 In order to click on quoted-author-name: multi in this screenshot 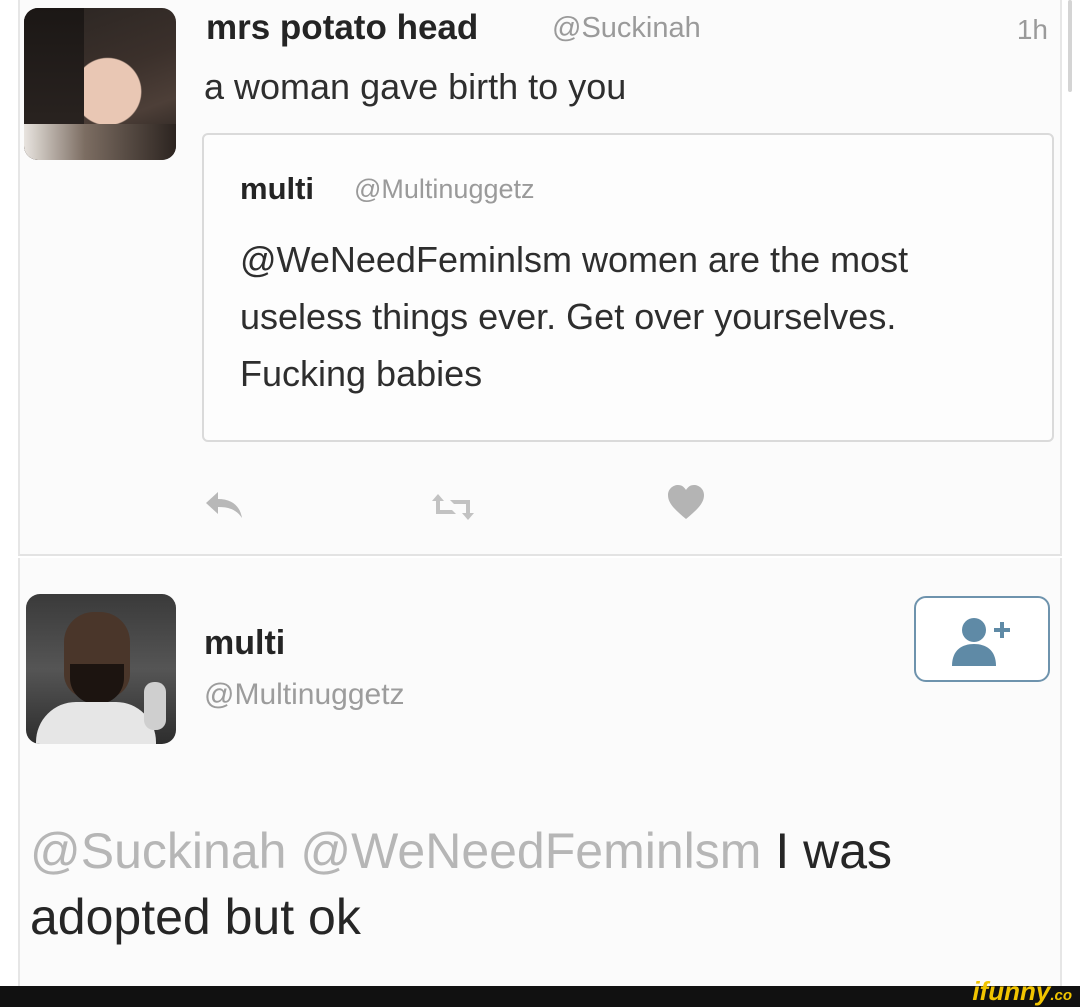, I will do `click(277, 188)`.